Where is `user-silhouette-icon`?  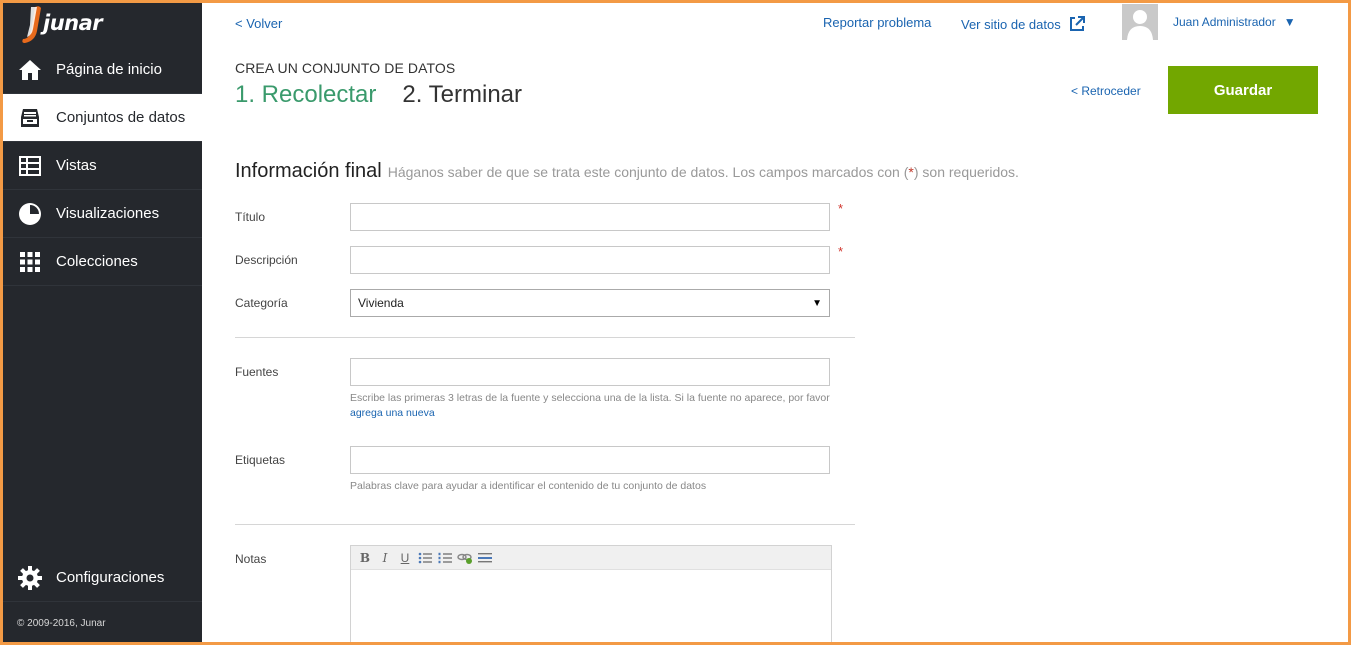 user-silhouette-icon is located at coordinates (1140, 25).